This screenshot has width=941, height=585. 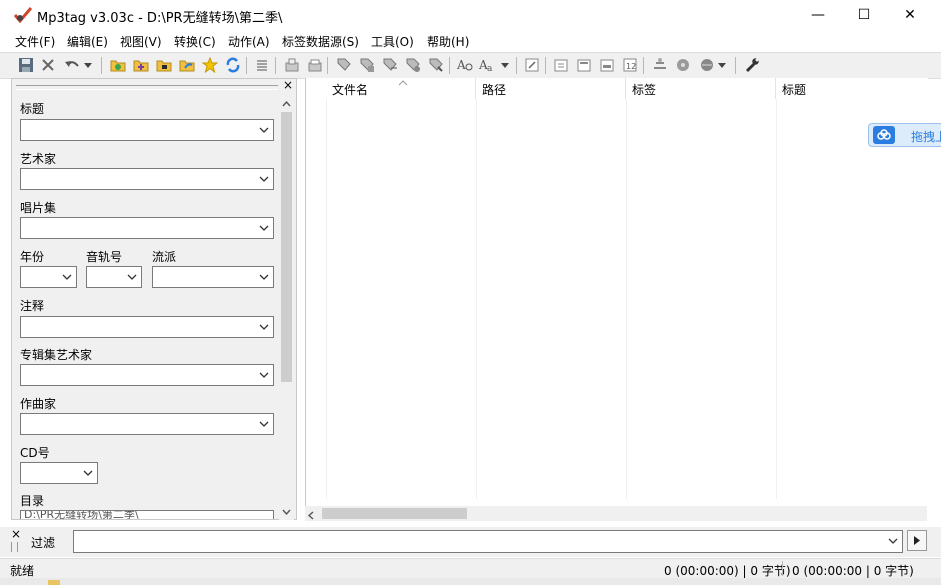 What do you see at coordinates (147, 228) in the screenshot?
I see `album-combobox` at bounding box center [147, 228].